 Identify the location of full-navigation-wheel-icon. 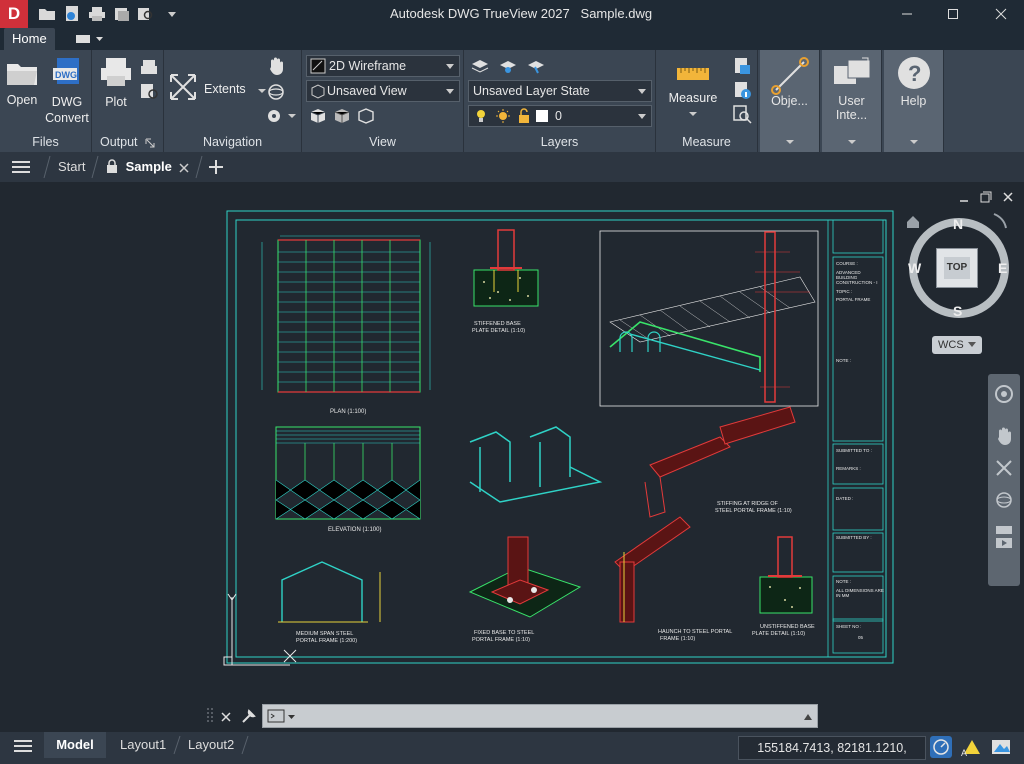
(1004, 396).